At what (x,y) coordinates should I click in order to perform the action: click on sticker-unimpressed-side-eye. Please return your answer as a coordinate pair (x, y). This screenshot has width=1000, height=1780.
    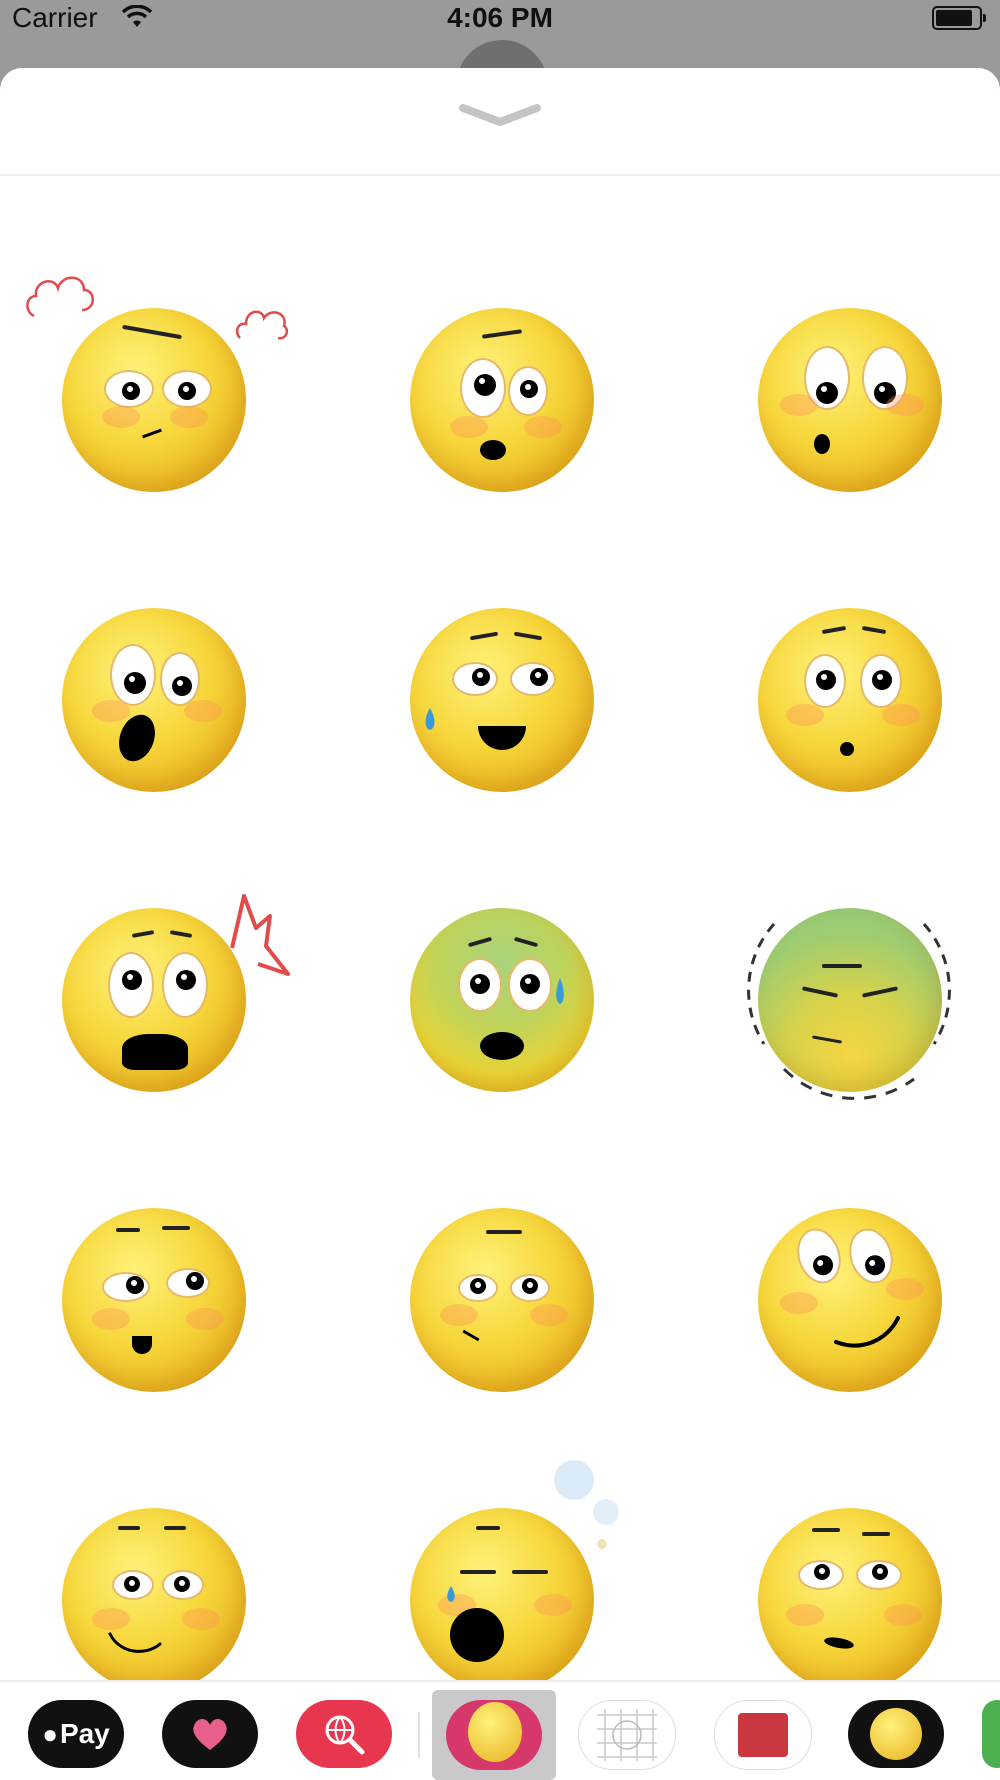
    Looking at the image, I should click on (152, 1298).